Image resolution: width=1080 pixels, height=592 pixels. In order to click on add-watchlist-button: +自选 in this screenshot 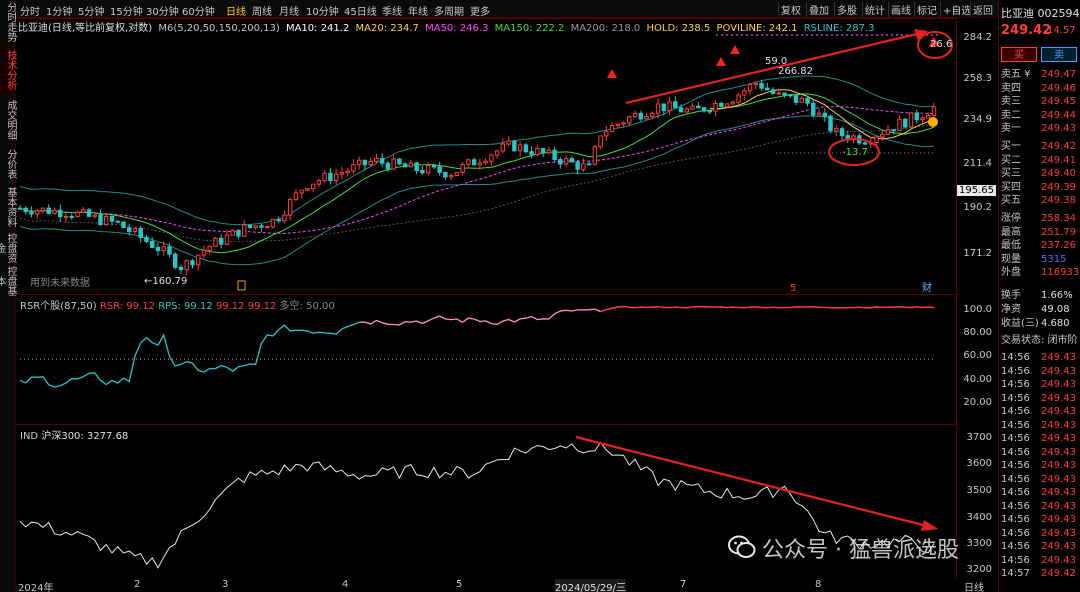, I will do `click(956, 9)`.